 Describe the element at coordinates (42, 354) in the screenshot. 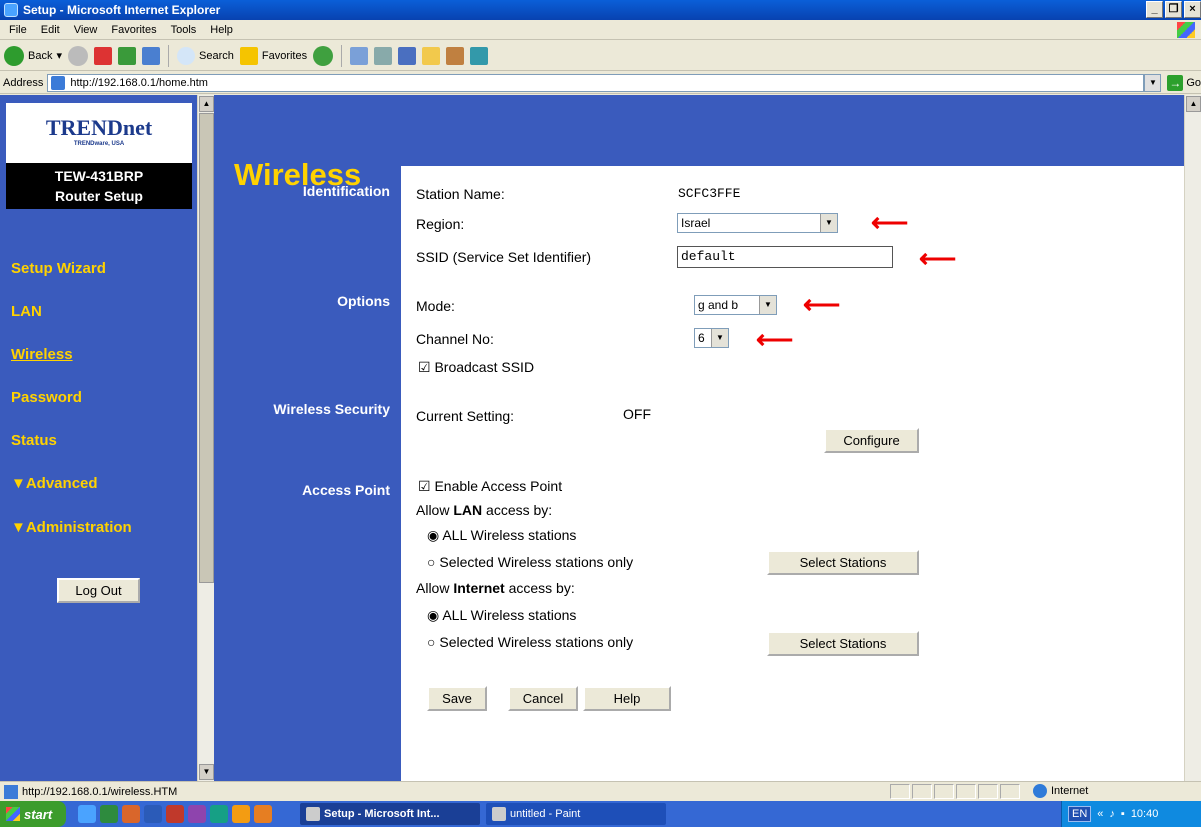

I see `nav-wireless: Wireless` at that location.